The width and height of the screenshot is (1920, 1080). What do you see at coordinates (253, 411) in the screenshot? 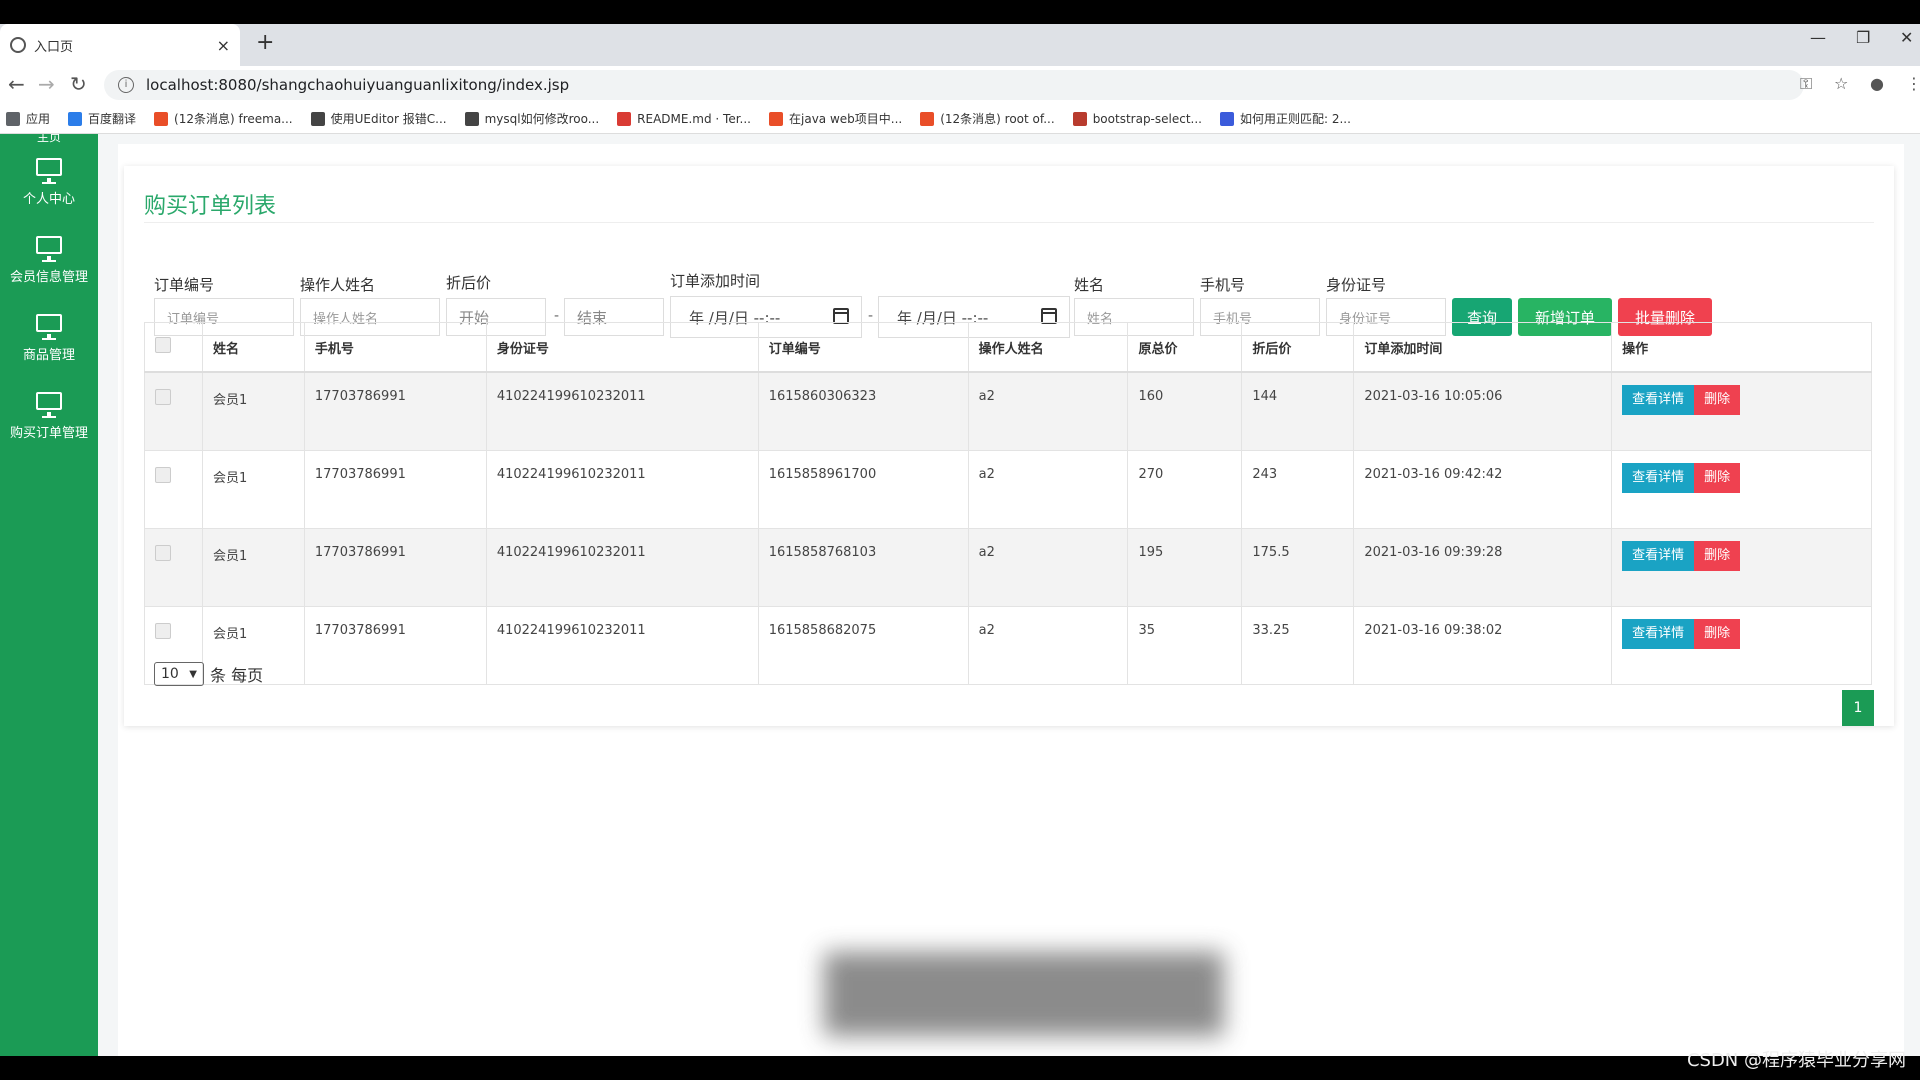
I see `cell-name: 会员1` at bounding box center [253, 411].